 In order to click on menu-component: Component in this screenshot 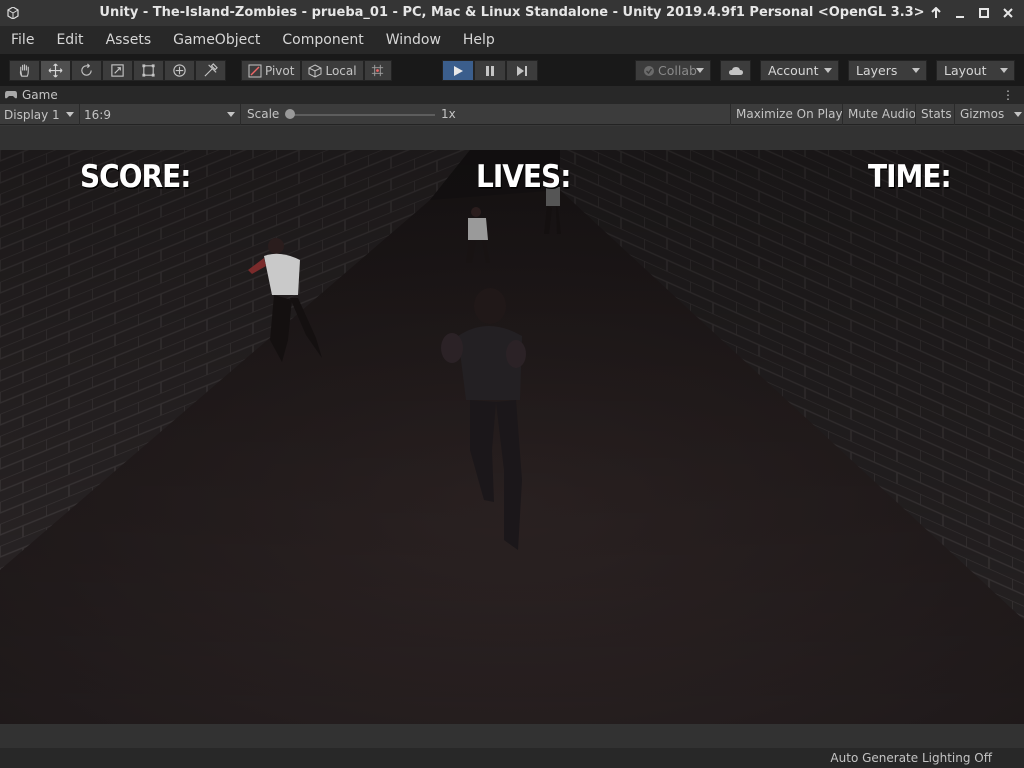, I will do `click(322, 40)`.